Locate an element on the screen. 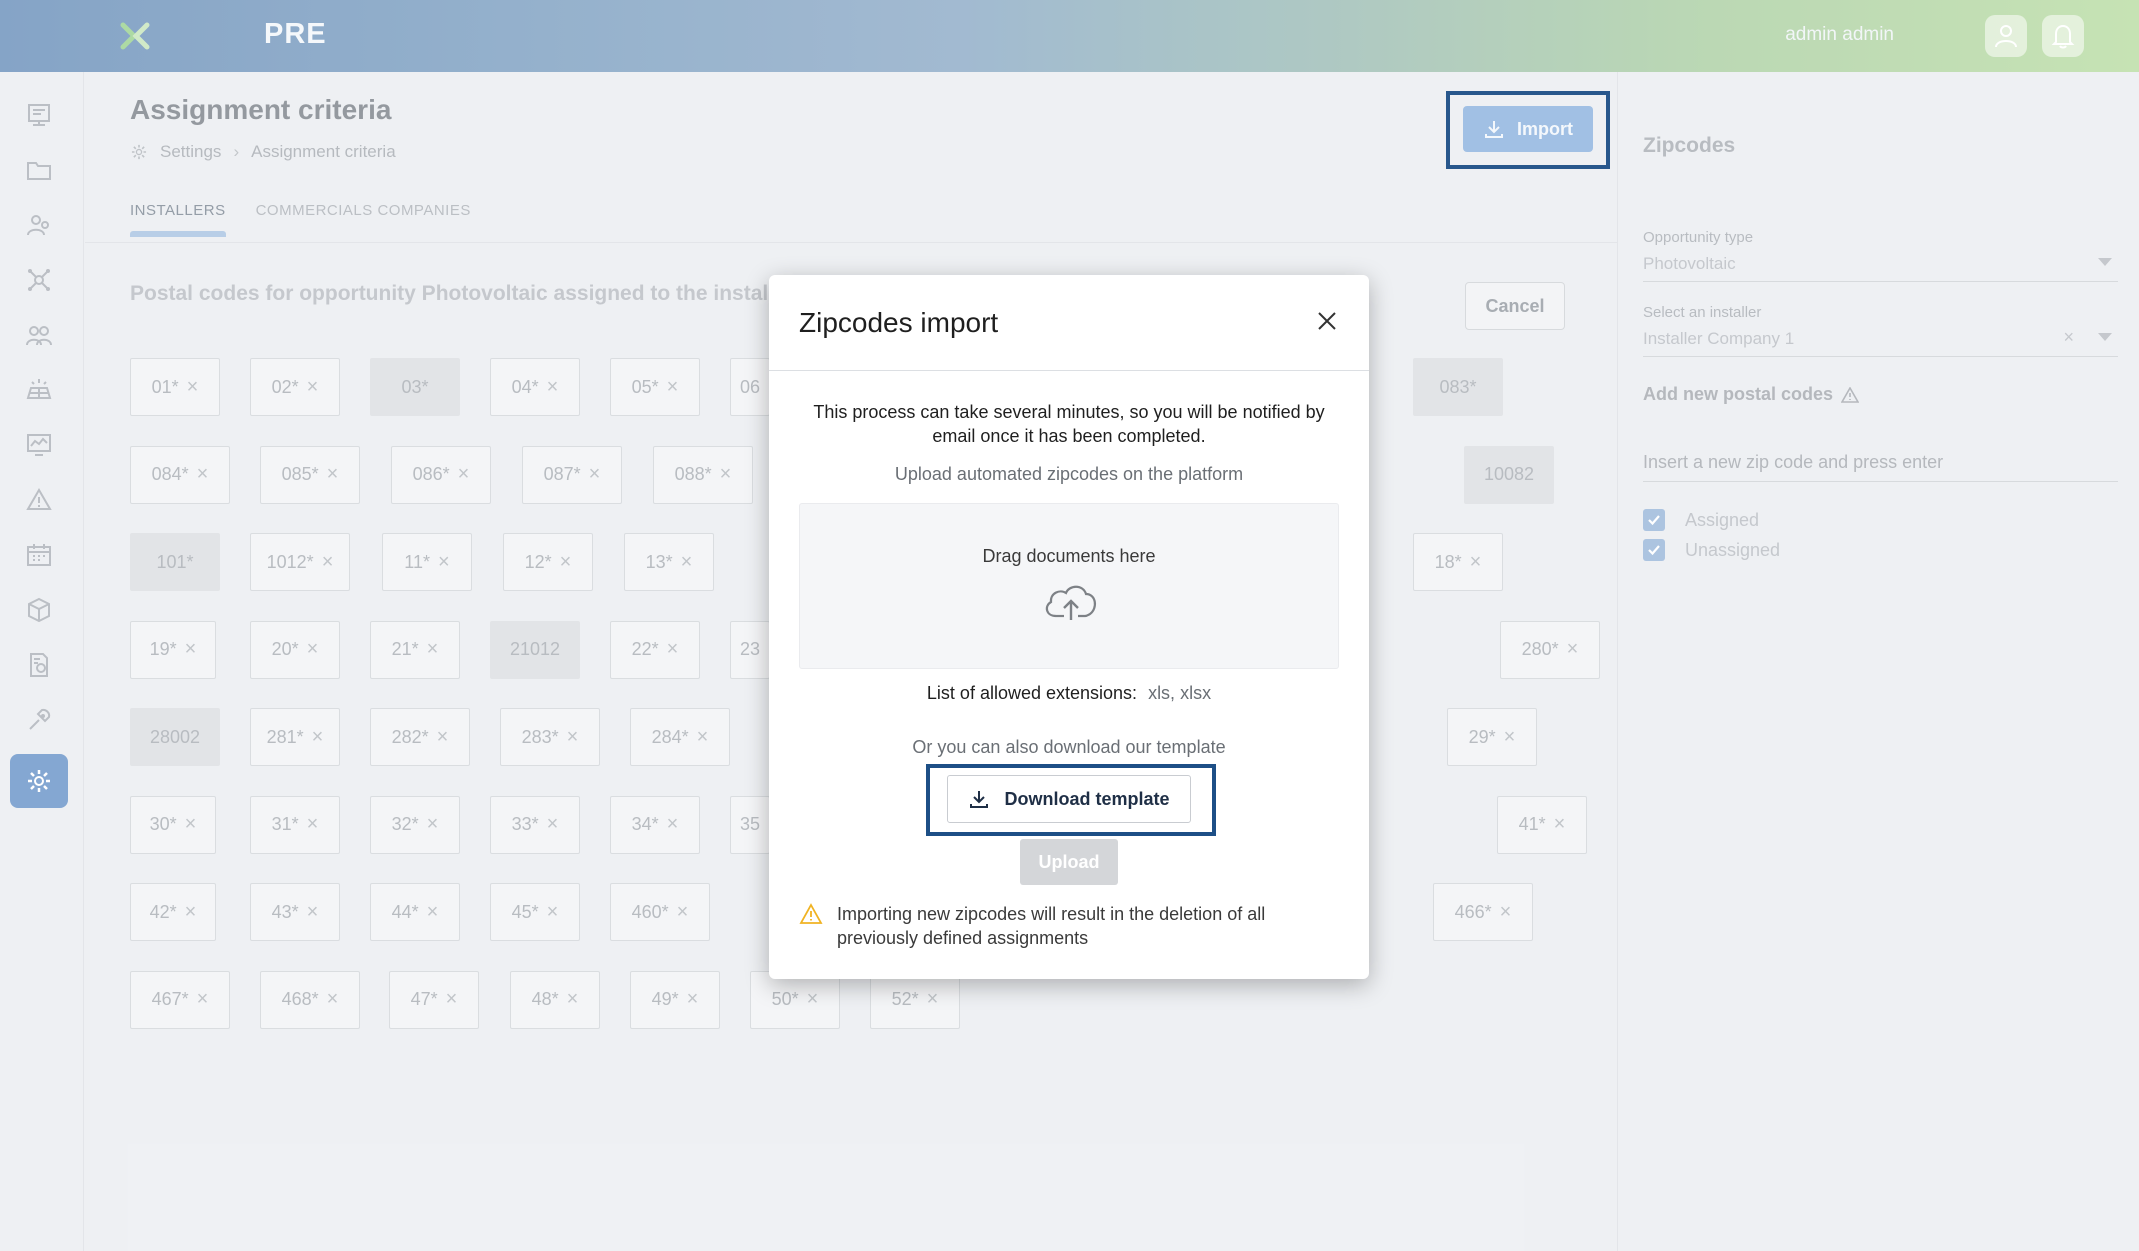 The width and height of the screenshot is (2139, 1251). download-template-highlight is located at coordinates (1071, 800).